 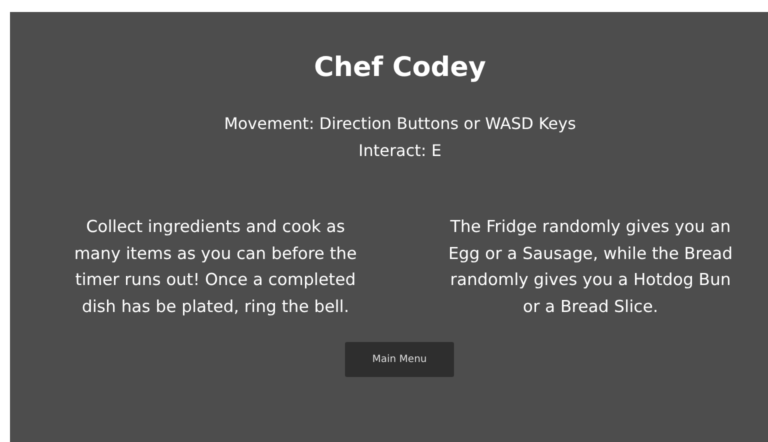 I want to click on instructions-text: Collect ingredients and cook as many items as you can before the timer runs out! Once a completed dish has be plated, ring the bell., so click(x=215, y=267).